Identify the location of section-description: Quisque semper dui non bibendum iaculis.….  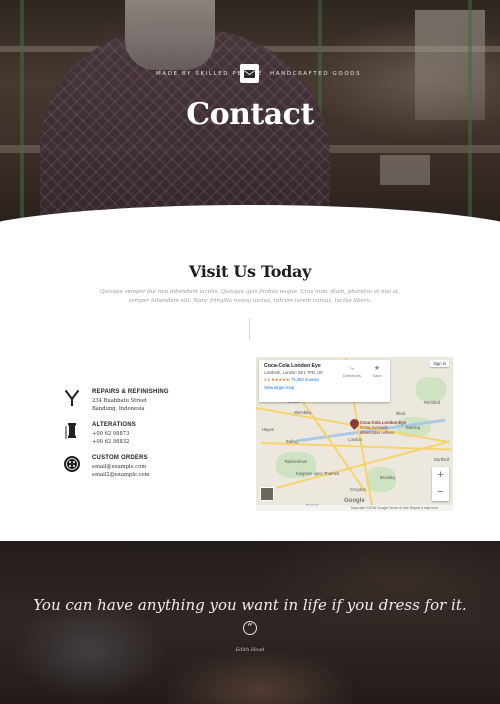
(250, 296).